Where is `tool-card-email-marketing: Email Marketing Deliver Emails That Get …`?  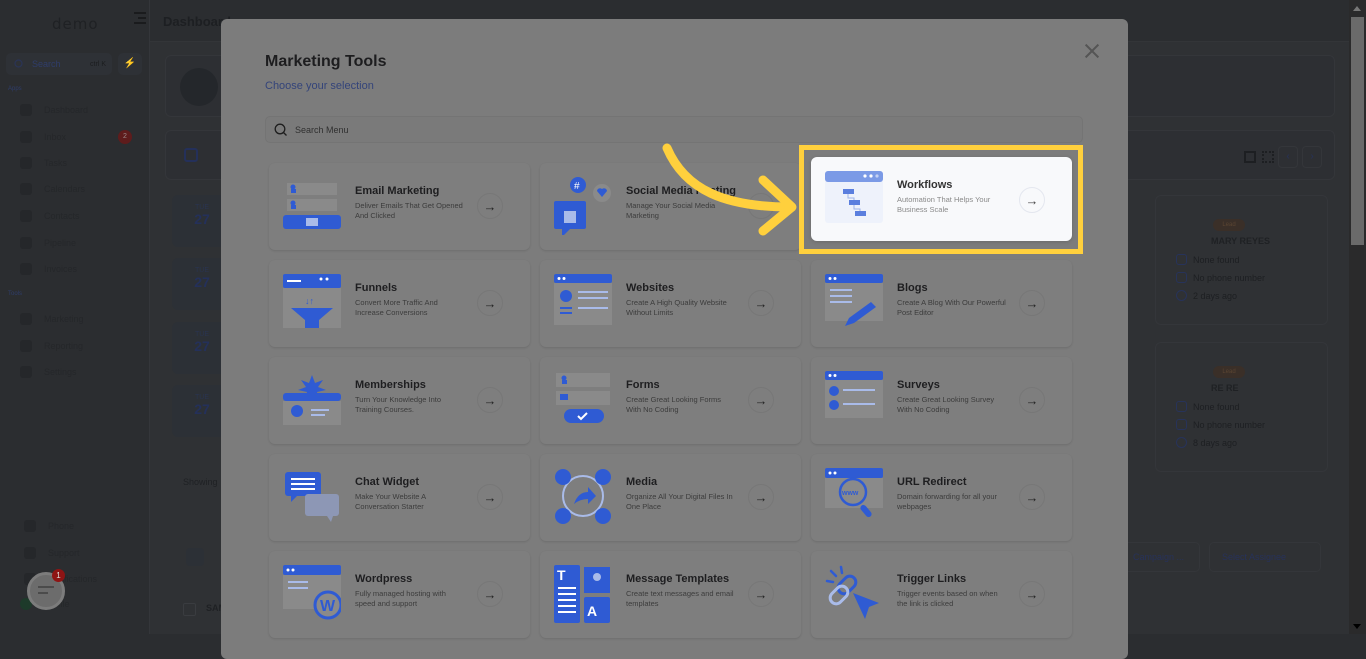
tool-card-email-marketing: Email Marketing Deliver Emails That Get … is located at coordinates (399, 206).